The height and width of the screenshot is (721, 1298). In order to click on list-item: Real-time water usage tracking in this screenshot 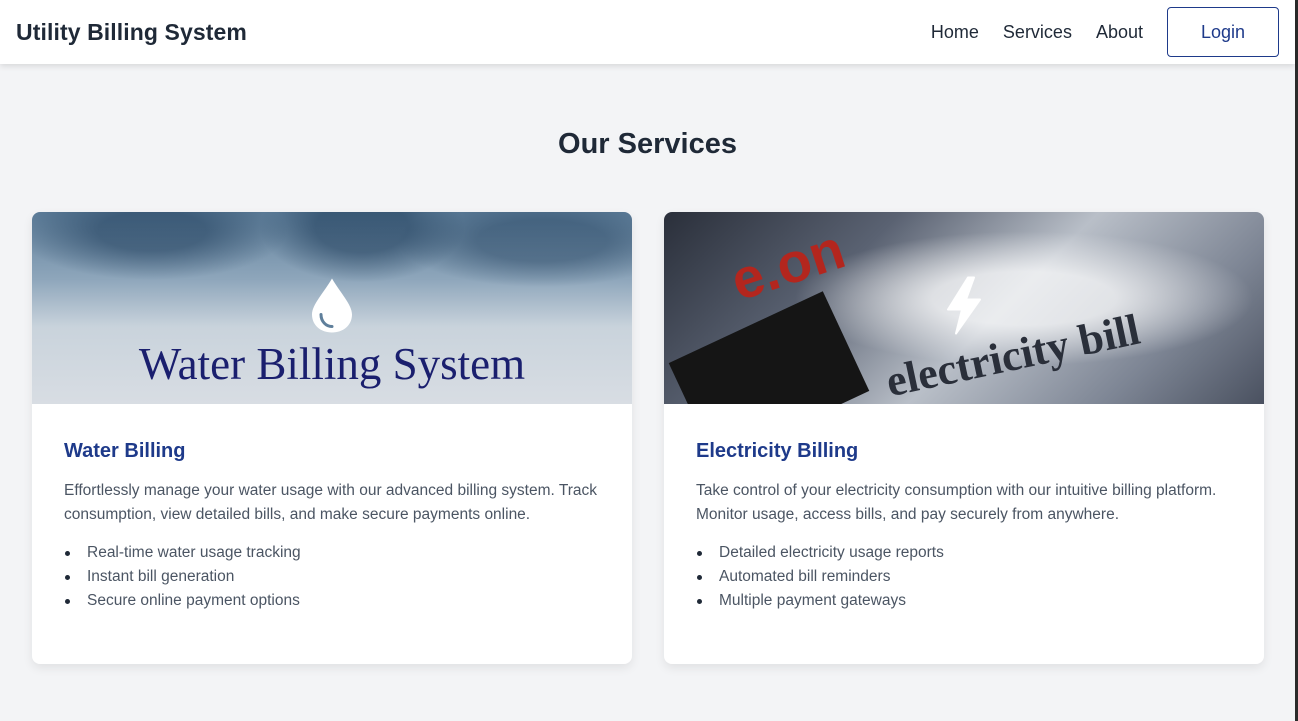, I will do `click(332, 553)`.